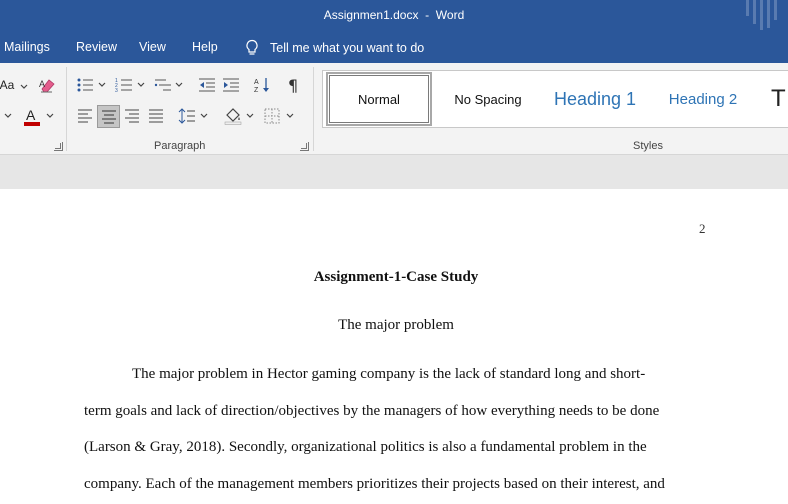 Image resolution: width=788 pixels, height=504 pixels. What do you see at coordinates (205, 47) in the screenshot?
I see `tab-help: Help` at bounding box center [205, 47].